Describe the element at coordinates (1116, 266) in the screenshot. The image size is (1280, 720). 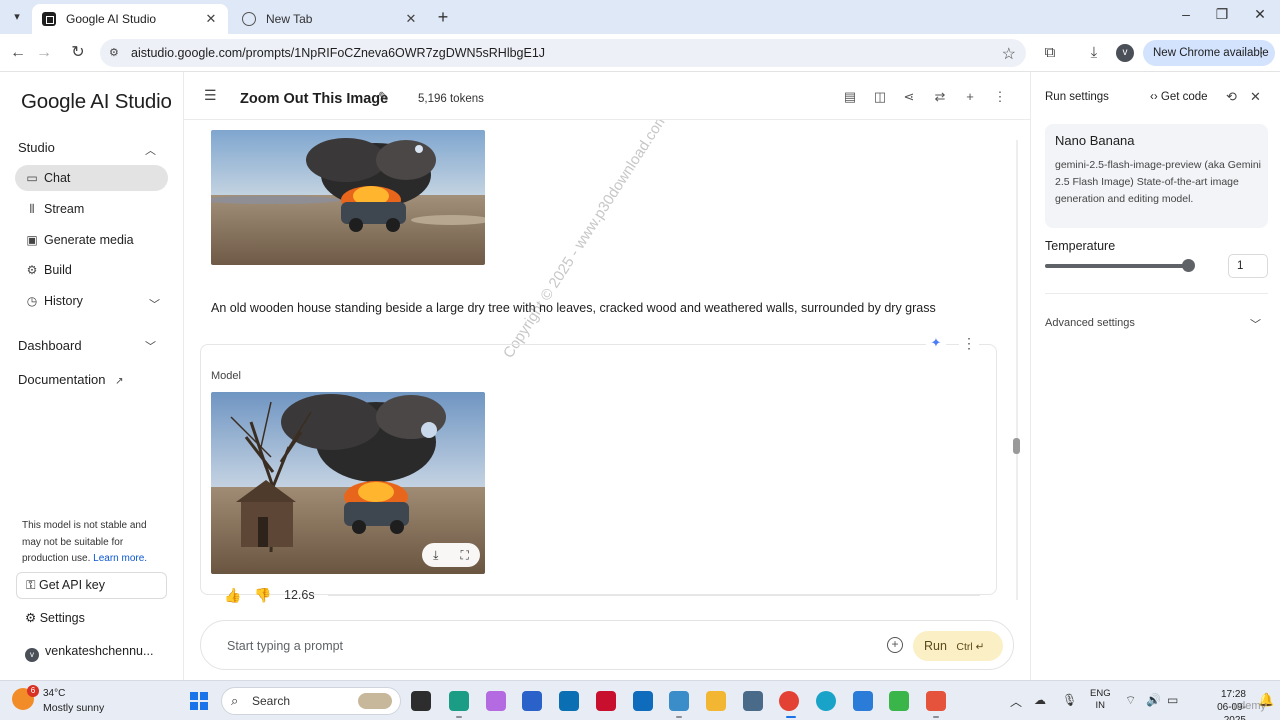
I see `temperature-slider` at that location.